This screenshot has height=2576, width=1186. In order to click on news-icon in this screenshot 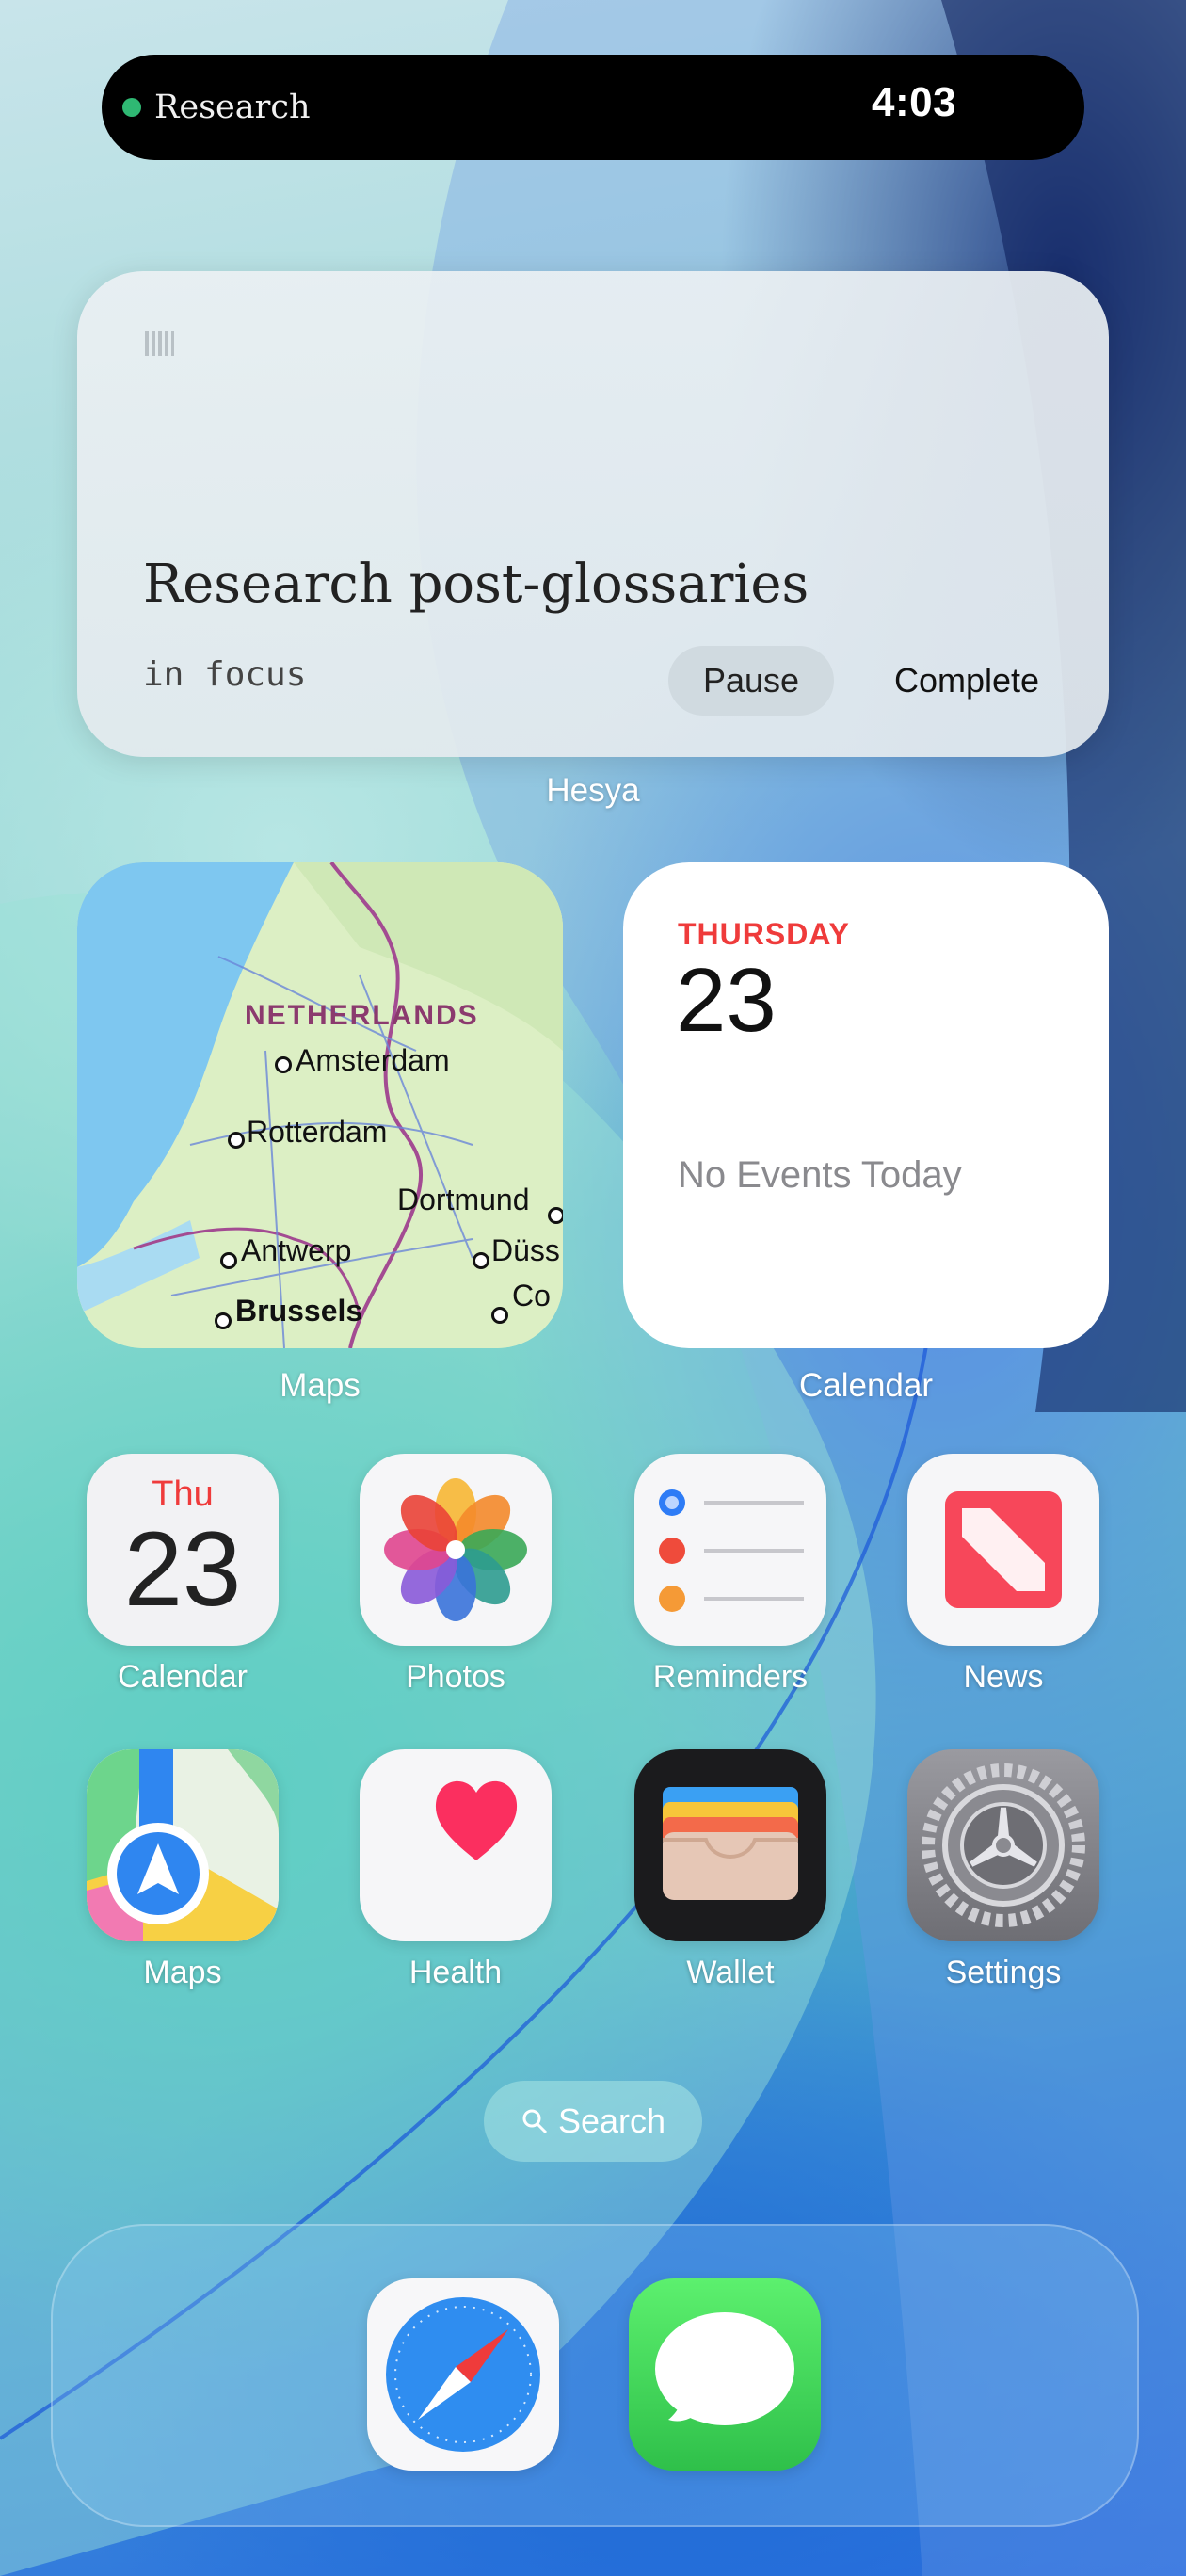, I will do `click(1003, 1550)`.